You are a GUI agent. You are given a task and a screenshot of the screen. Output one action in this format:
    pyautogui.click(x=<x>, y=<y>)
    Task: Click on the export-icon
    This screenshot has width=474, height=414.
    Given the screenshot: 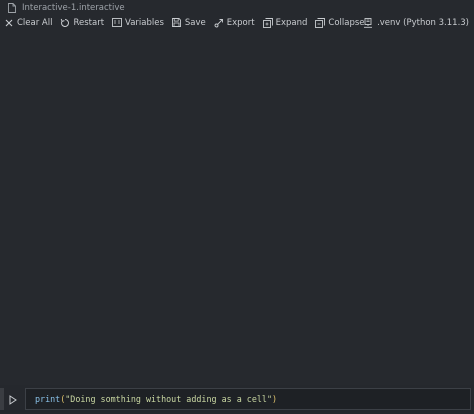 What is the action you would take?
    pyautogui.click(x=219, y=23)
    